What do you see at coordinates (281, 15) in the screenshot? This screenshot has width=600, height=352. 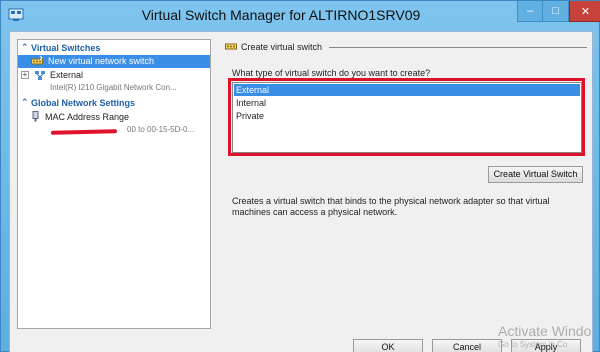 I see `window-title: Virtual Switch Manager for ALTIRNO1SRV09` at bounding box center [281, 15].